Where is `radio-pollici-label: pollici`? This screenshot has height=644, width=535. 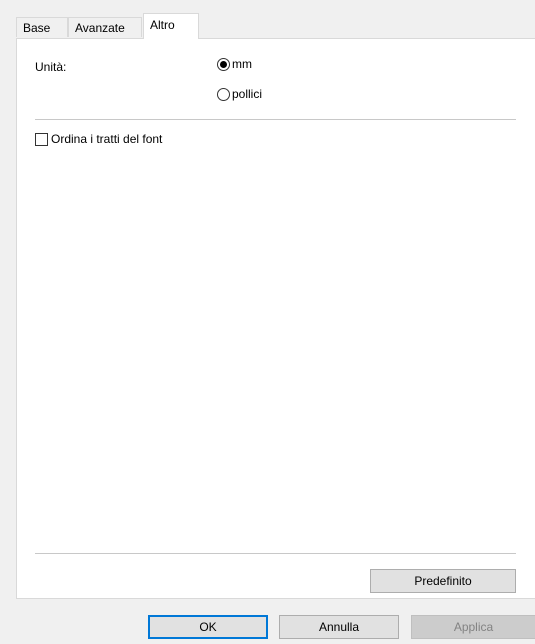 radio-pollici-label: pollici is located at coordinates (247, 94).